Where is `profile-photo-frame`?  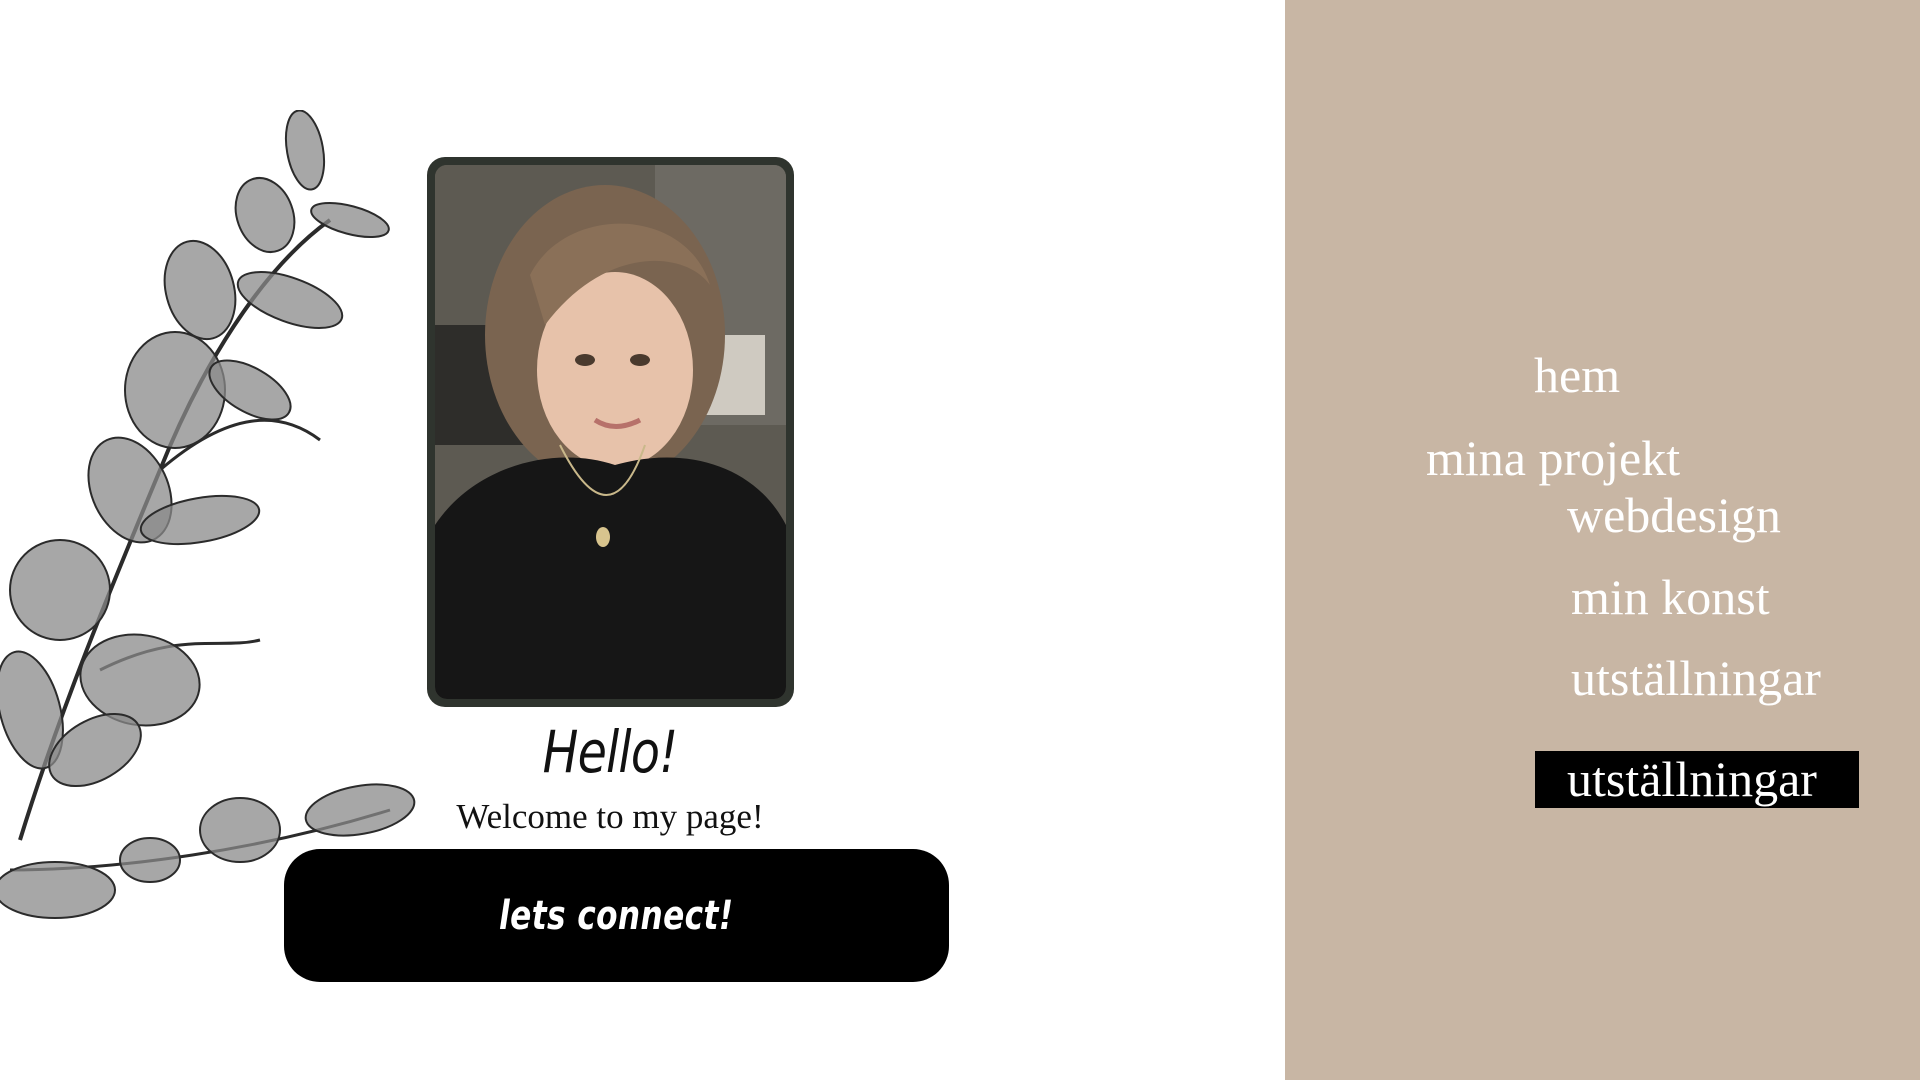 profile-photo-frame is located at coordinates (610, 432).